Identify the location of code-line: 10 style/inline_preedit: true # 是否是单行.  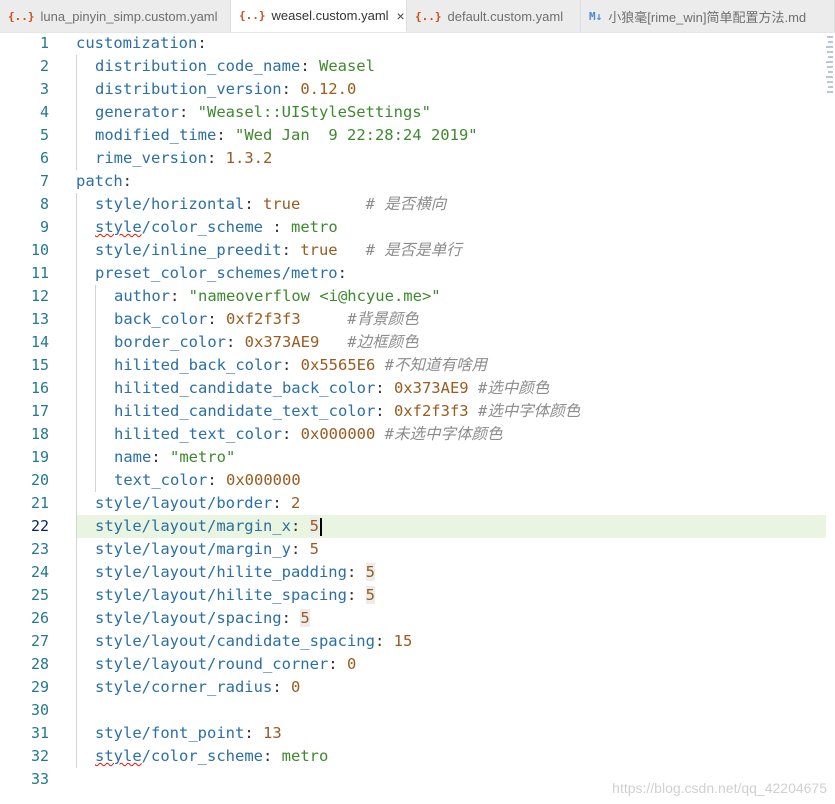
(417, 250).